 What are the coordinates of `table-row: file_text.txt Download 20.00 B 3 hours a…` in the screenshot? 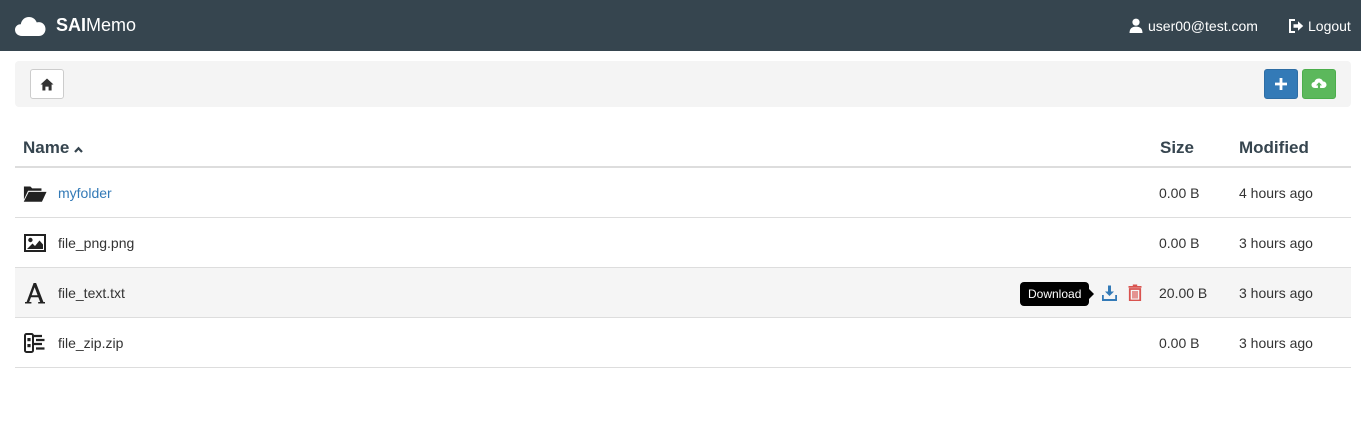 It's located at (683, 293).